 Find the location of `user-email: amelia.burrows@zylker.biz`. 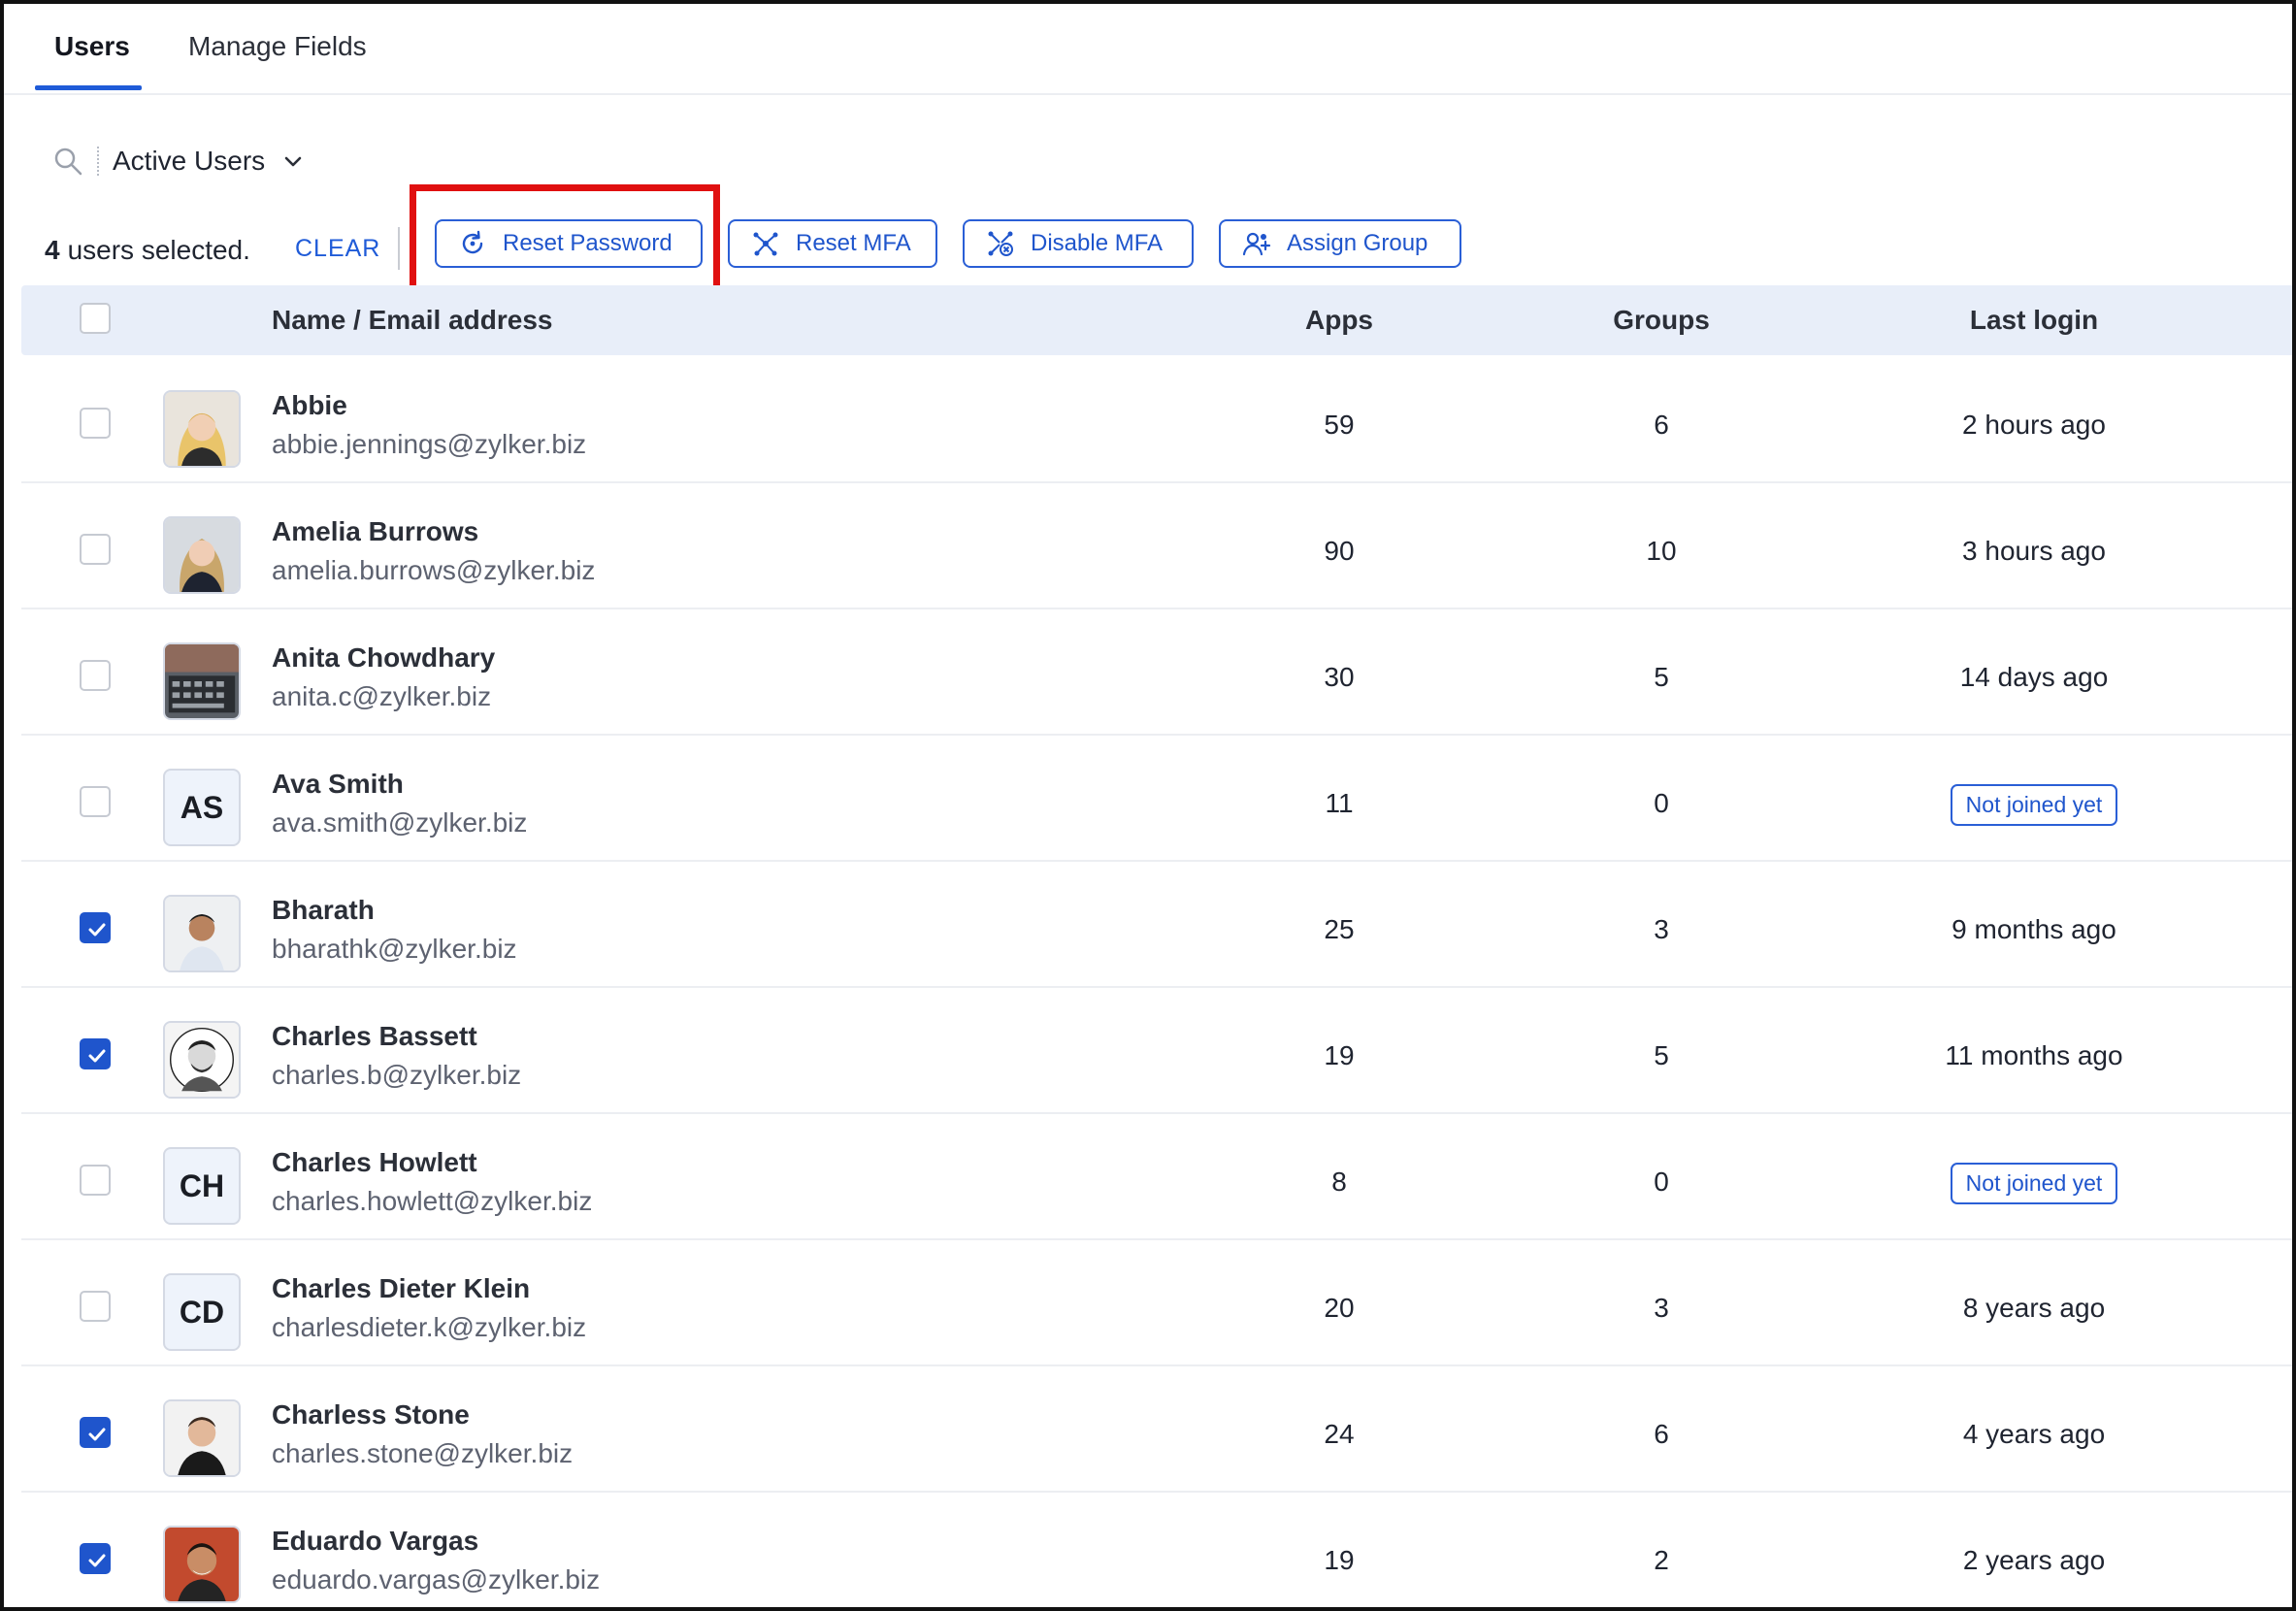

user-email: amelia.burrows@zylker.biz is located at coordinates (434, 570).